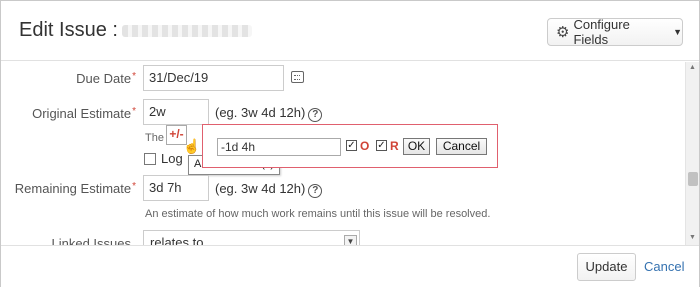 This screenshot has height=287, width=700. Describe the element at coordinates (365, 146) in the screenshot. I see `original-checkbox-label: O` at that location.